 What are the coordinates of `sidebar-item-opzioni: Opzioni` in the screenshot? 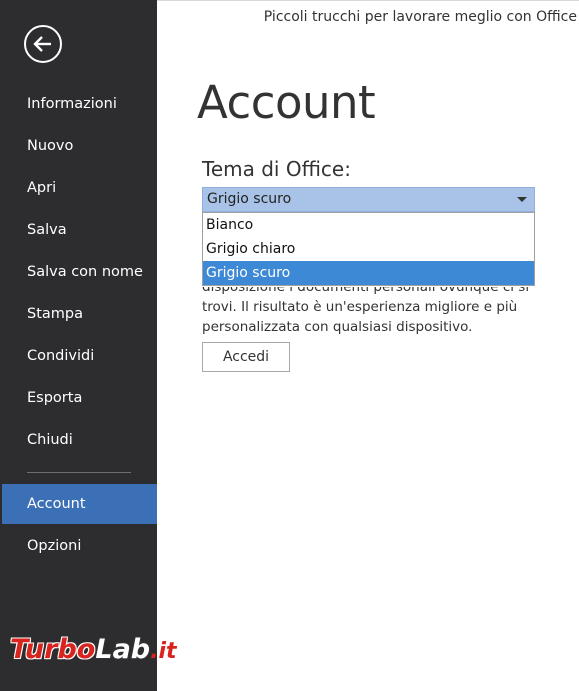 It's located at (78, 546).